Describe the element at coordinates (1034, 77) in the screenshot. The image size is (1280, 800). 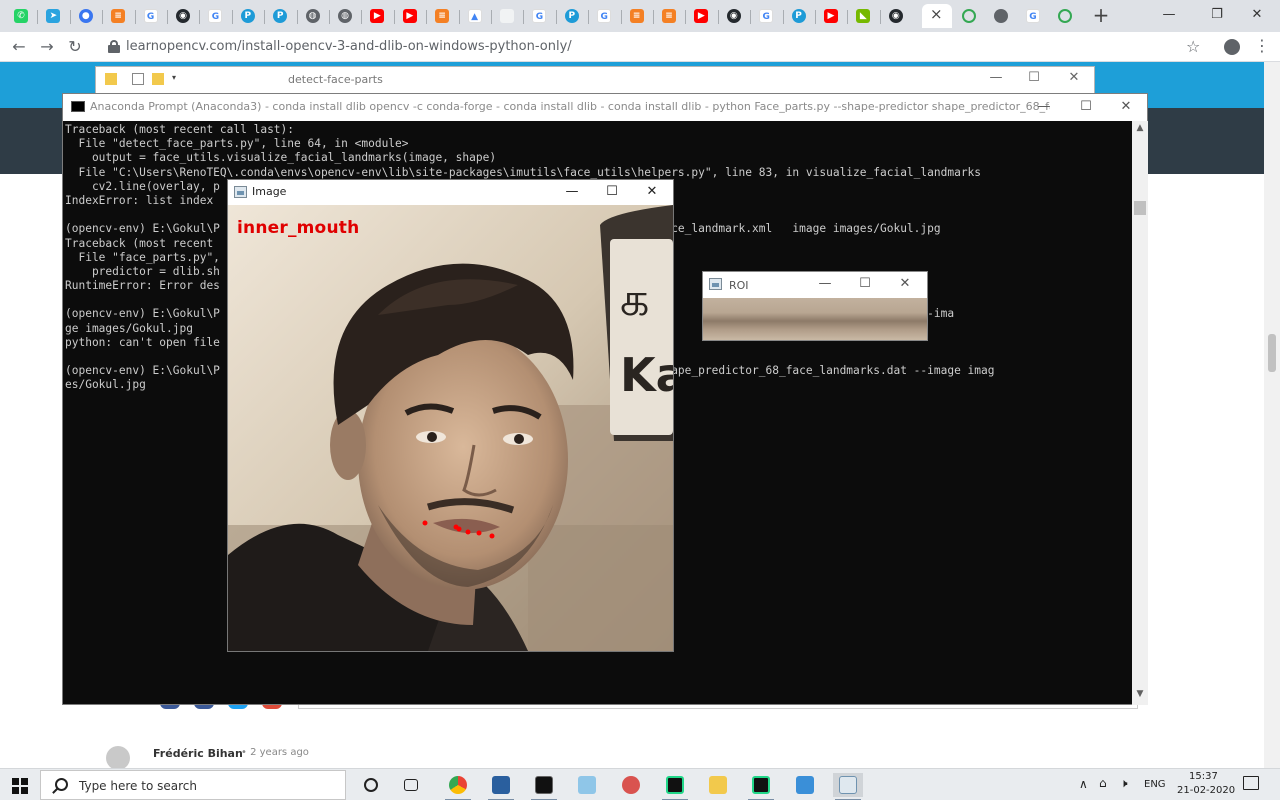
I see `explorer-maximize-button: ☐` at that location.